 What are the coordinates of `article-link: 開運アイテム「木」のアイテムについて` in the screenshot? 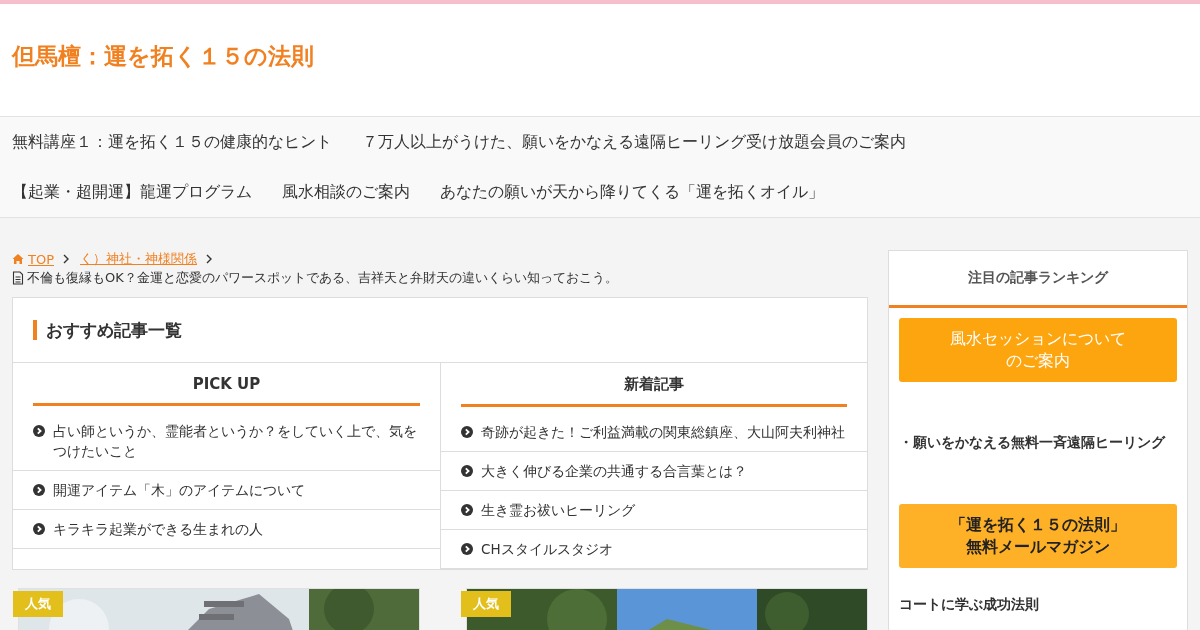 It's located at (226, 490).